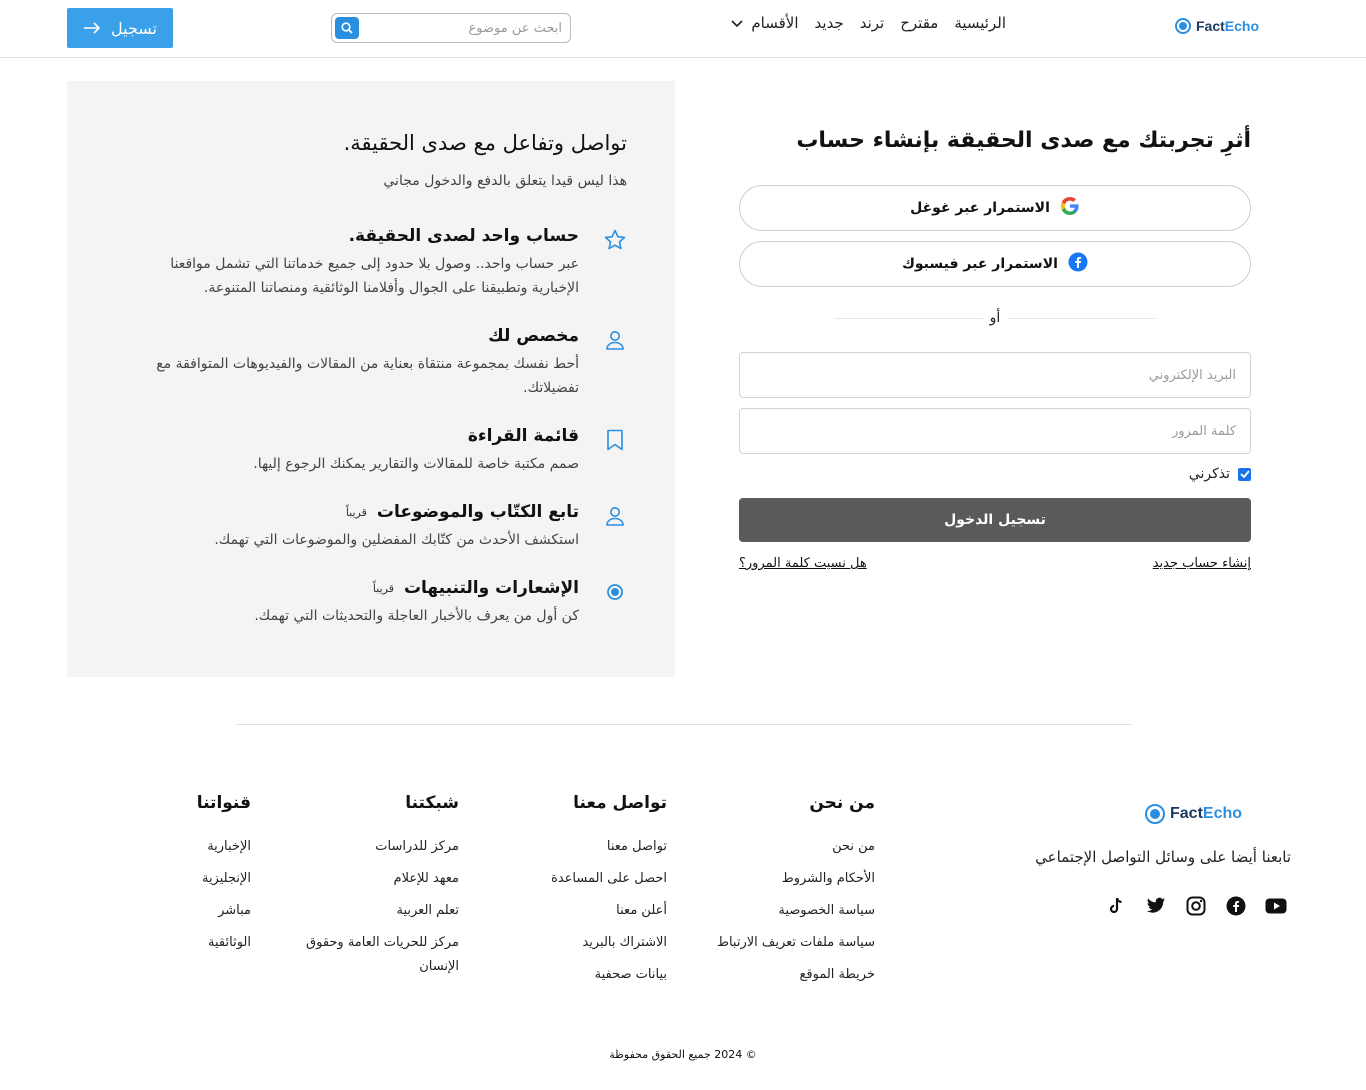 The image size is (1366, 1090). I want to click on footer-link: من نحن, so click(787, 847).